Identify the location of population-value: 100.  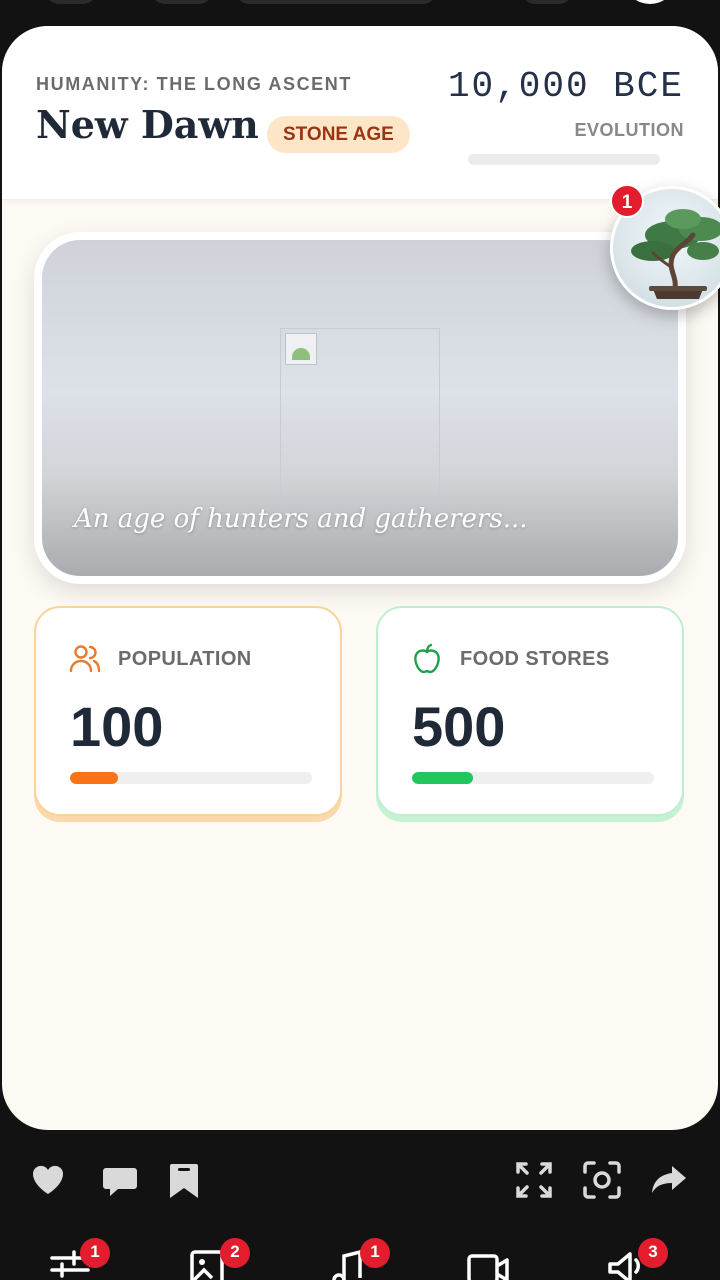
(117, 726).